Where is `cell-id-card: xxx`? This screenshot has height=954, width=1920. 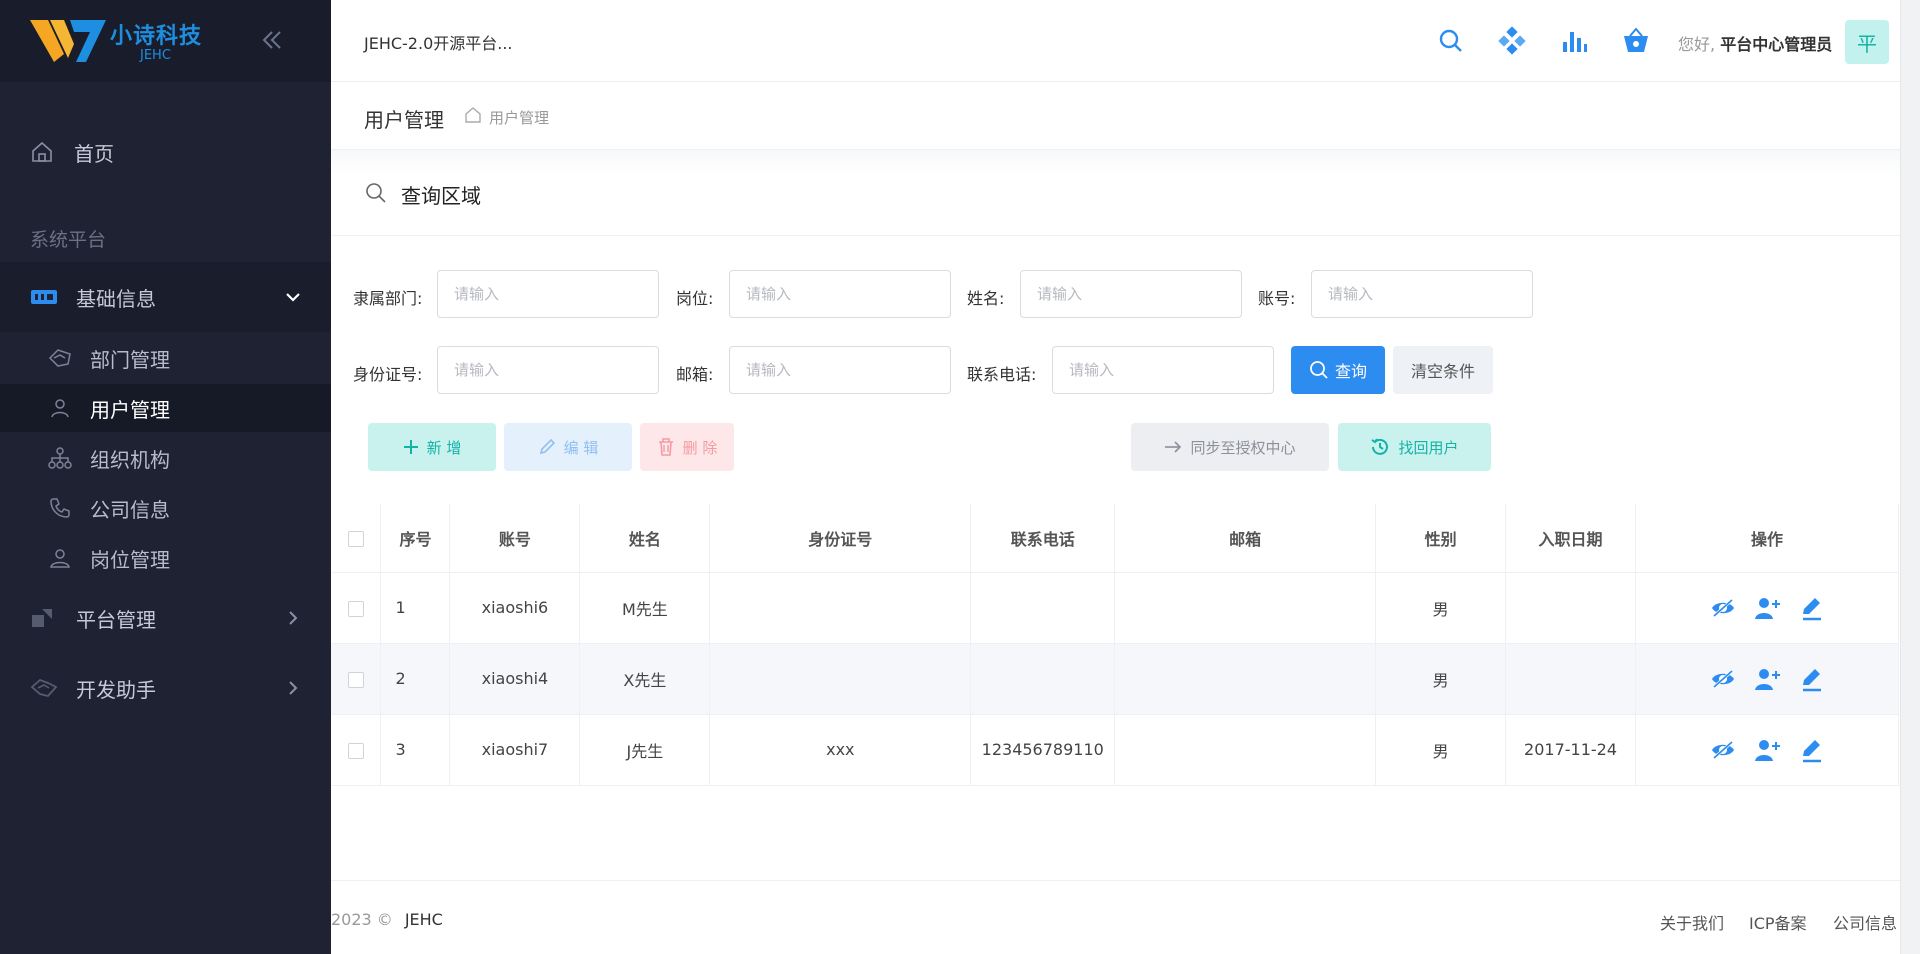
cell-id-card: xxx is located at coordinates (840, 750).